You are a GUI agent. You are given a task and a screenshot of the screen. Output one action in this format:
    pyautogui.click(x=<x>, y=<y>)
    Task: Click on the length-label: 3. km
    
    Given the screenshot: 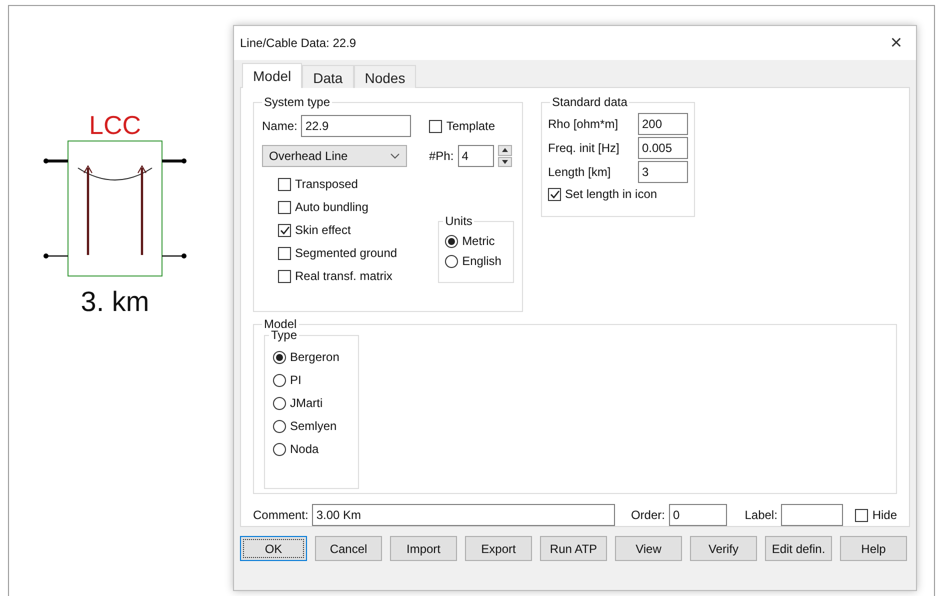 What is the action you would take?
    pyautogui.click(x=115, y=302)
    